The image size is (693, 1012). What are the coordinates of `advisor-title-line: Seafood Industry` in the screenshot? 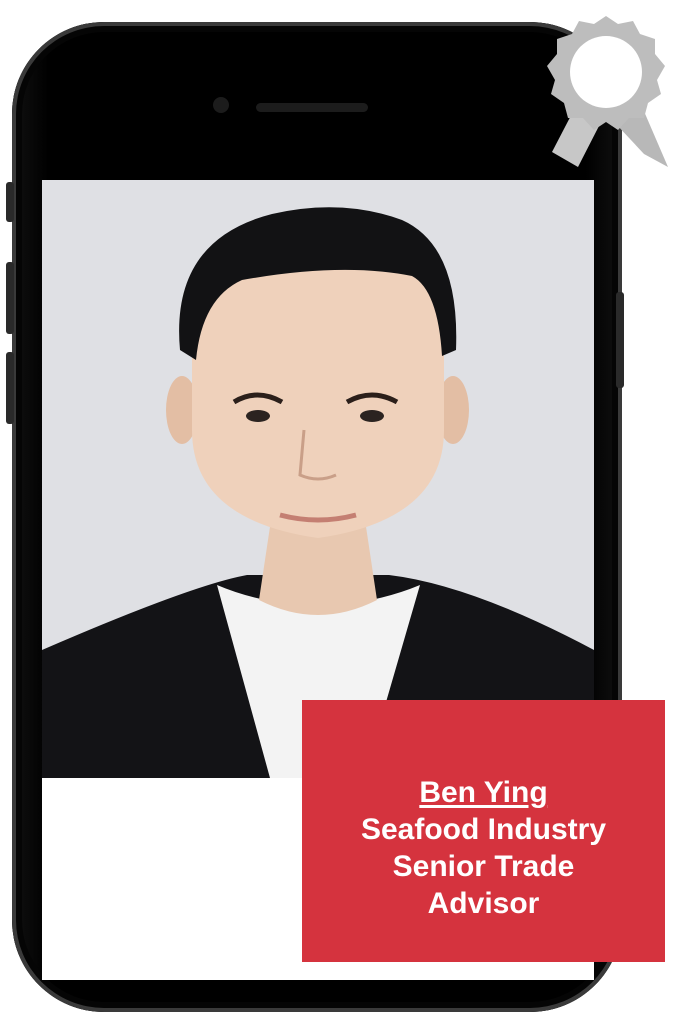 It's located at (483, 829).